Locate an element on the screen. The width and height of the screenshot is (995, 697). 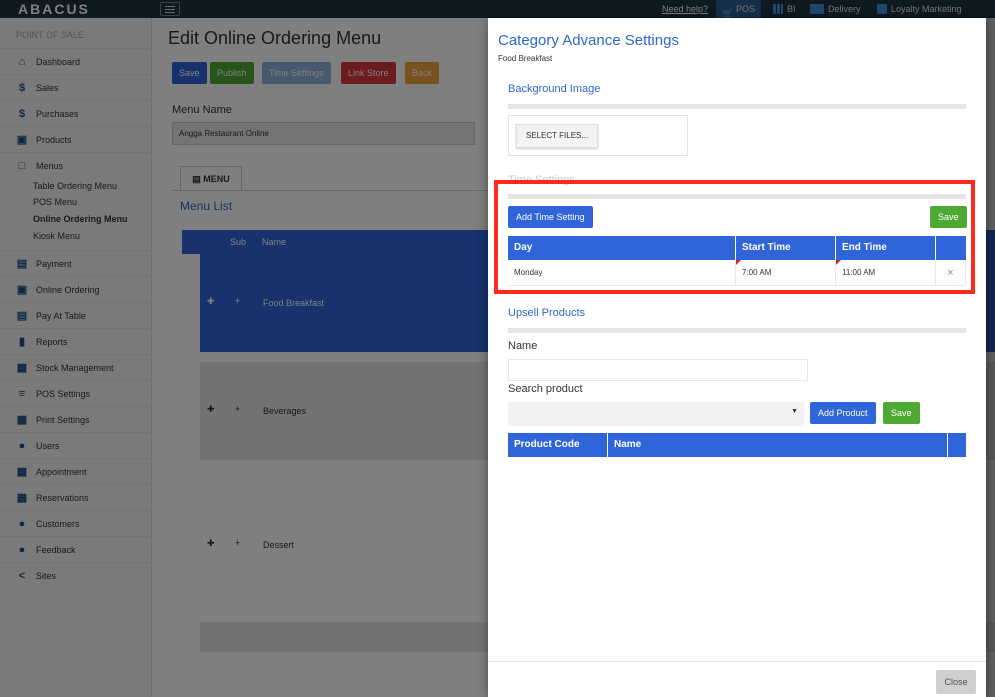
modal-footer-divider is located at coordinates (737, 661).